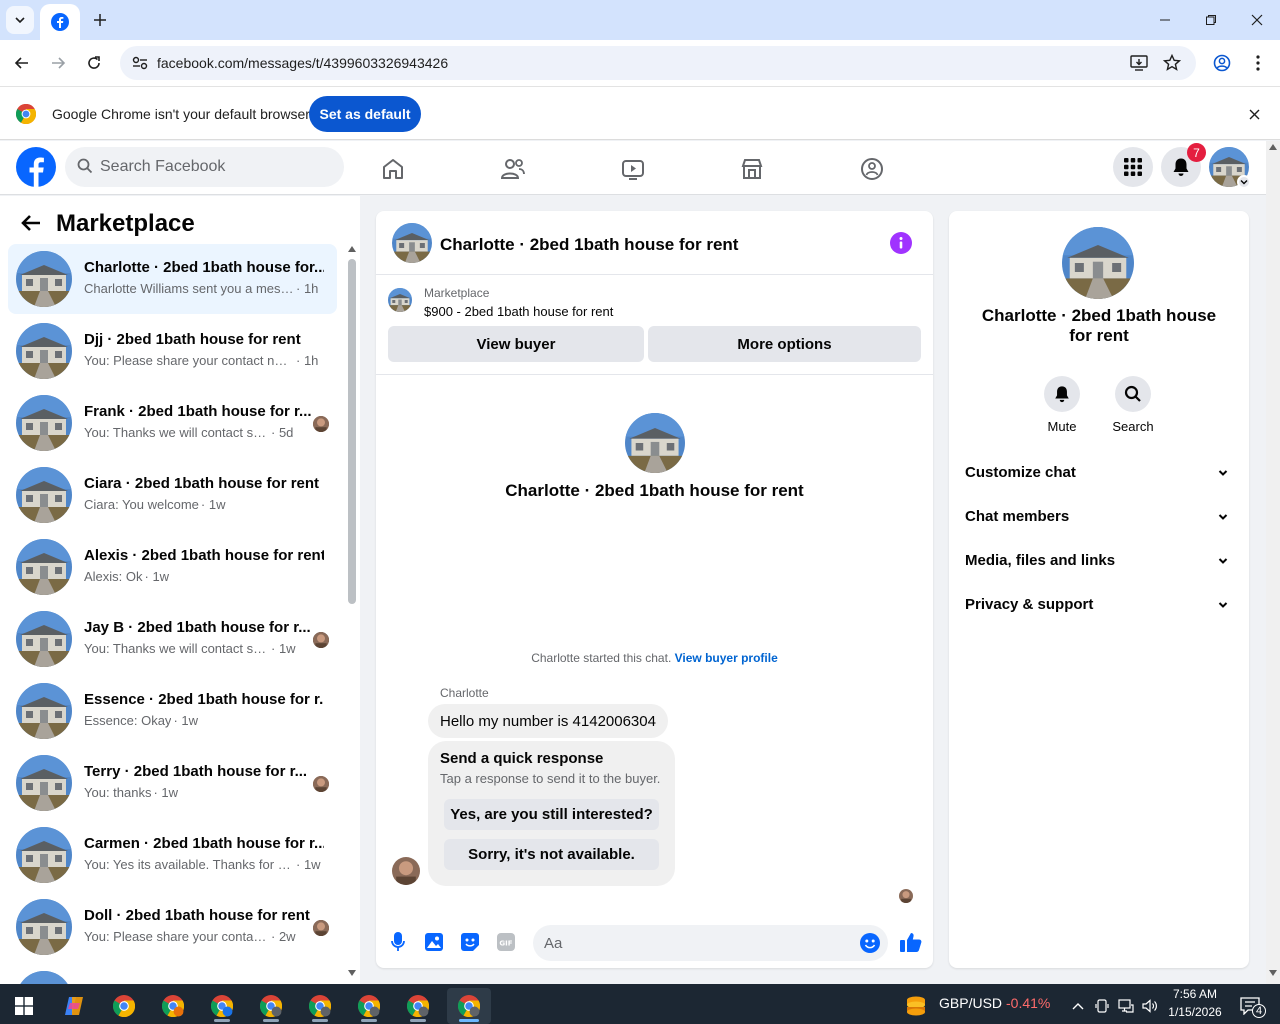  Describe the element at coordinates (140, 63) in the screenshot. I see `site-info-icon` at that location.